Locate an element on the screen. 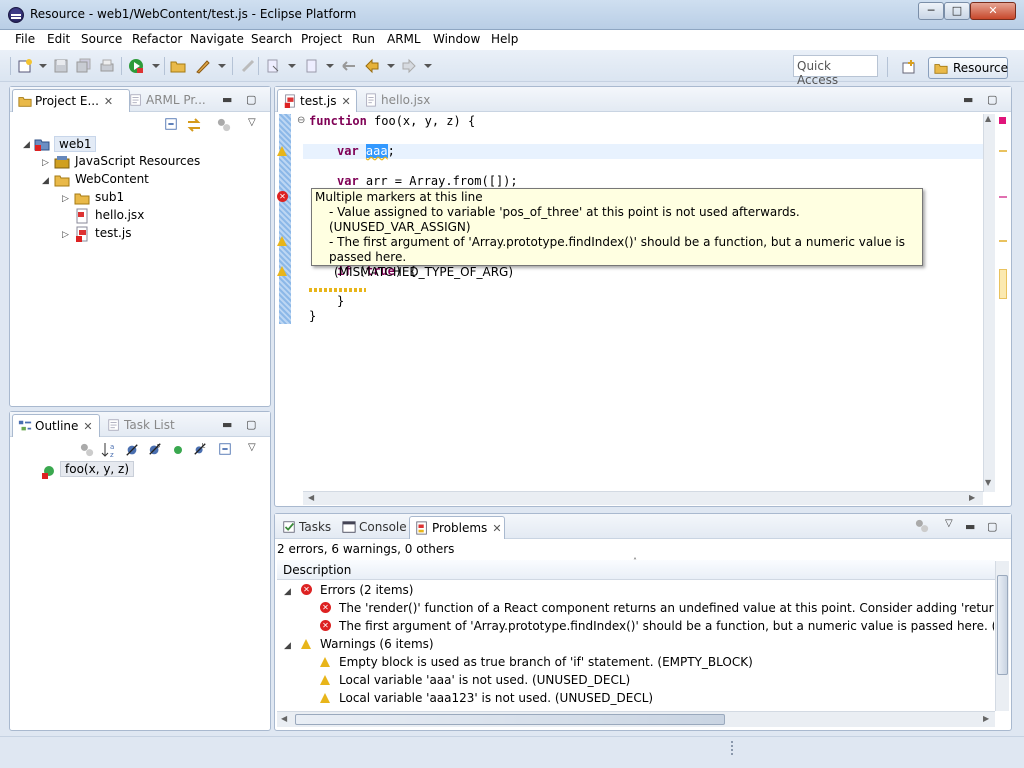 Image resolution: width=1024 pixels, height=768 pixels. menu-arml: ARML is located at coordinates (404, 39).